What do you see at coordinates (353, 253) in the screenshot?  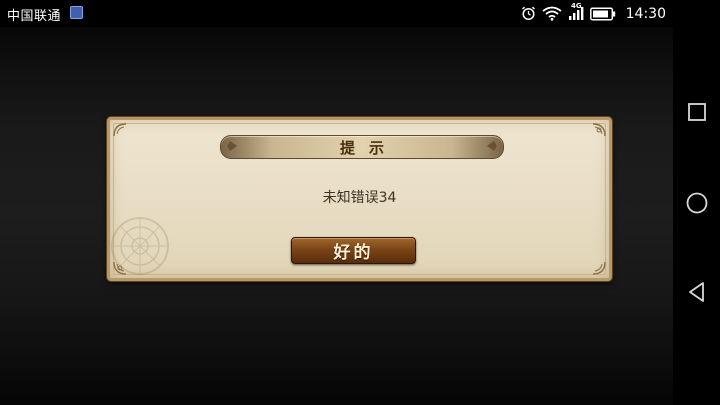 I see `ok-button-label: 好的` at bounding box center [353, 253].